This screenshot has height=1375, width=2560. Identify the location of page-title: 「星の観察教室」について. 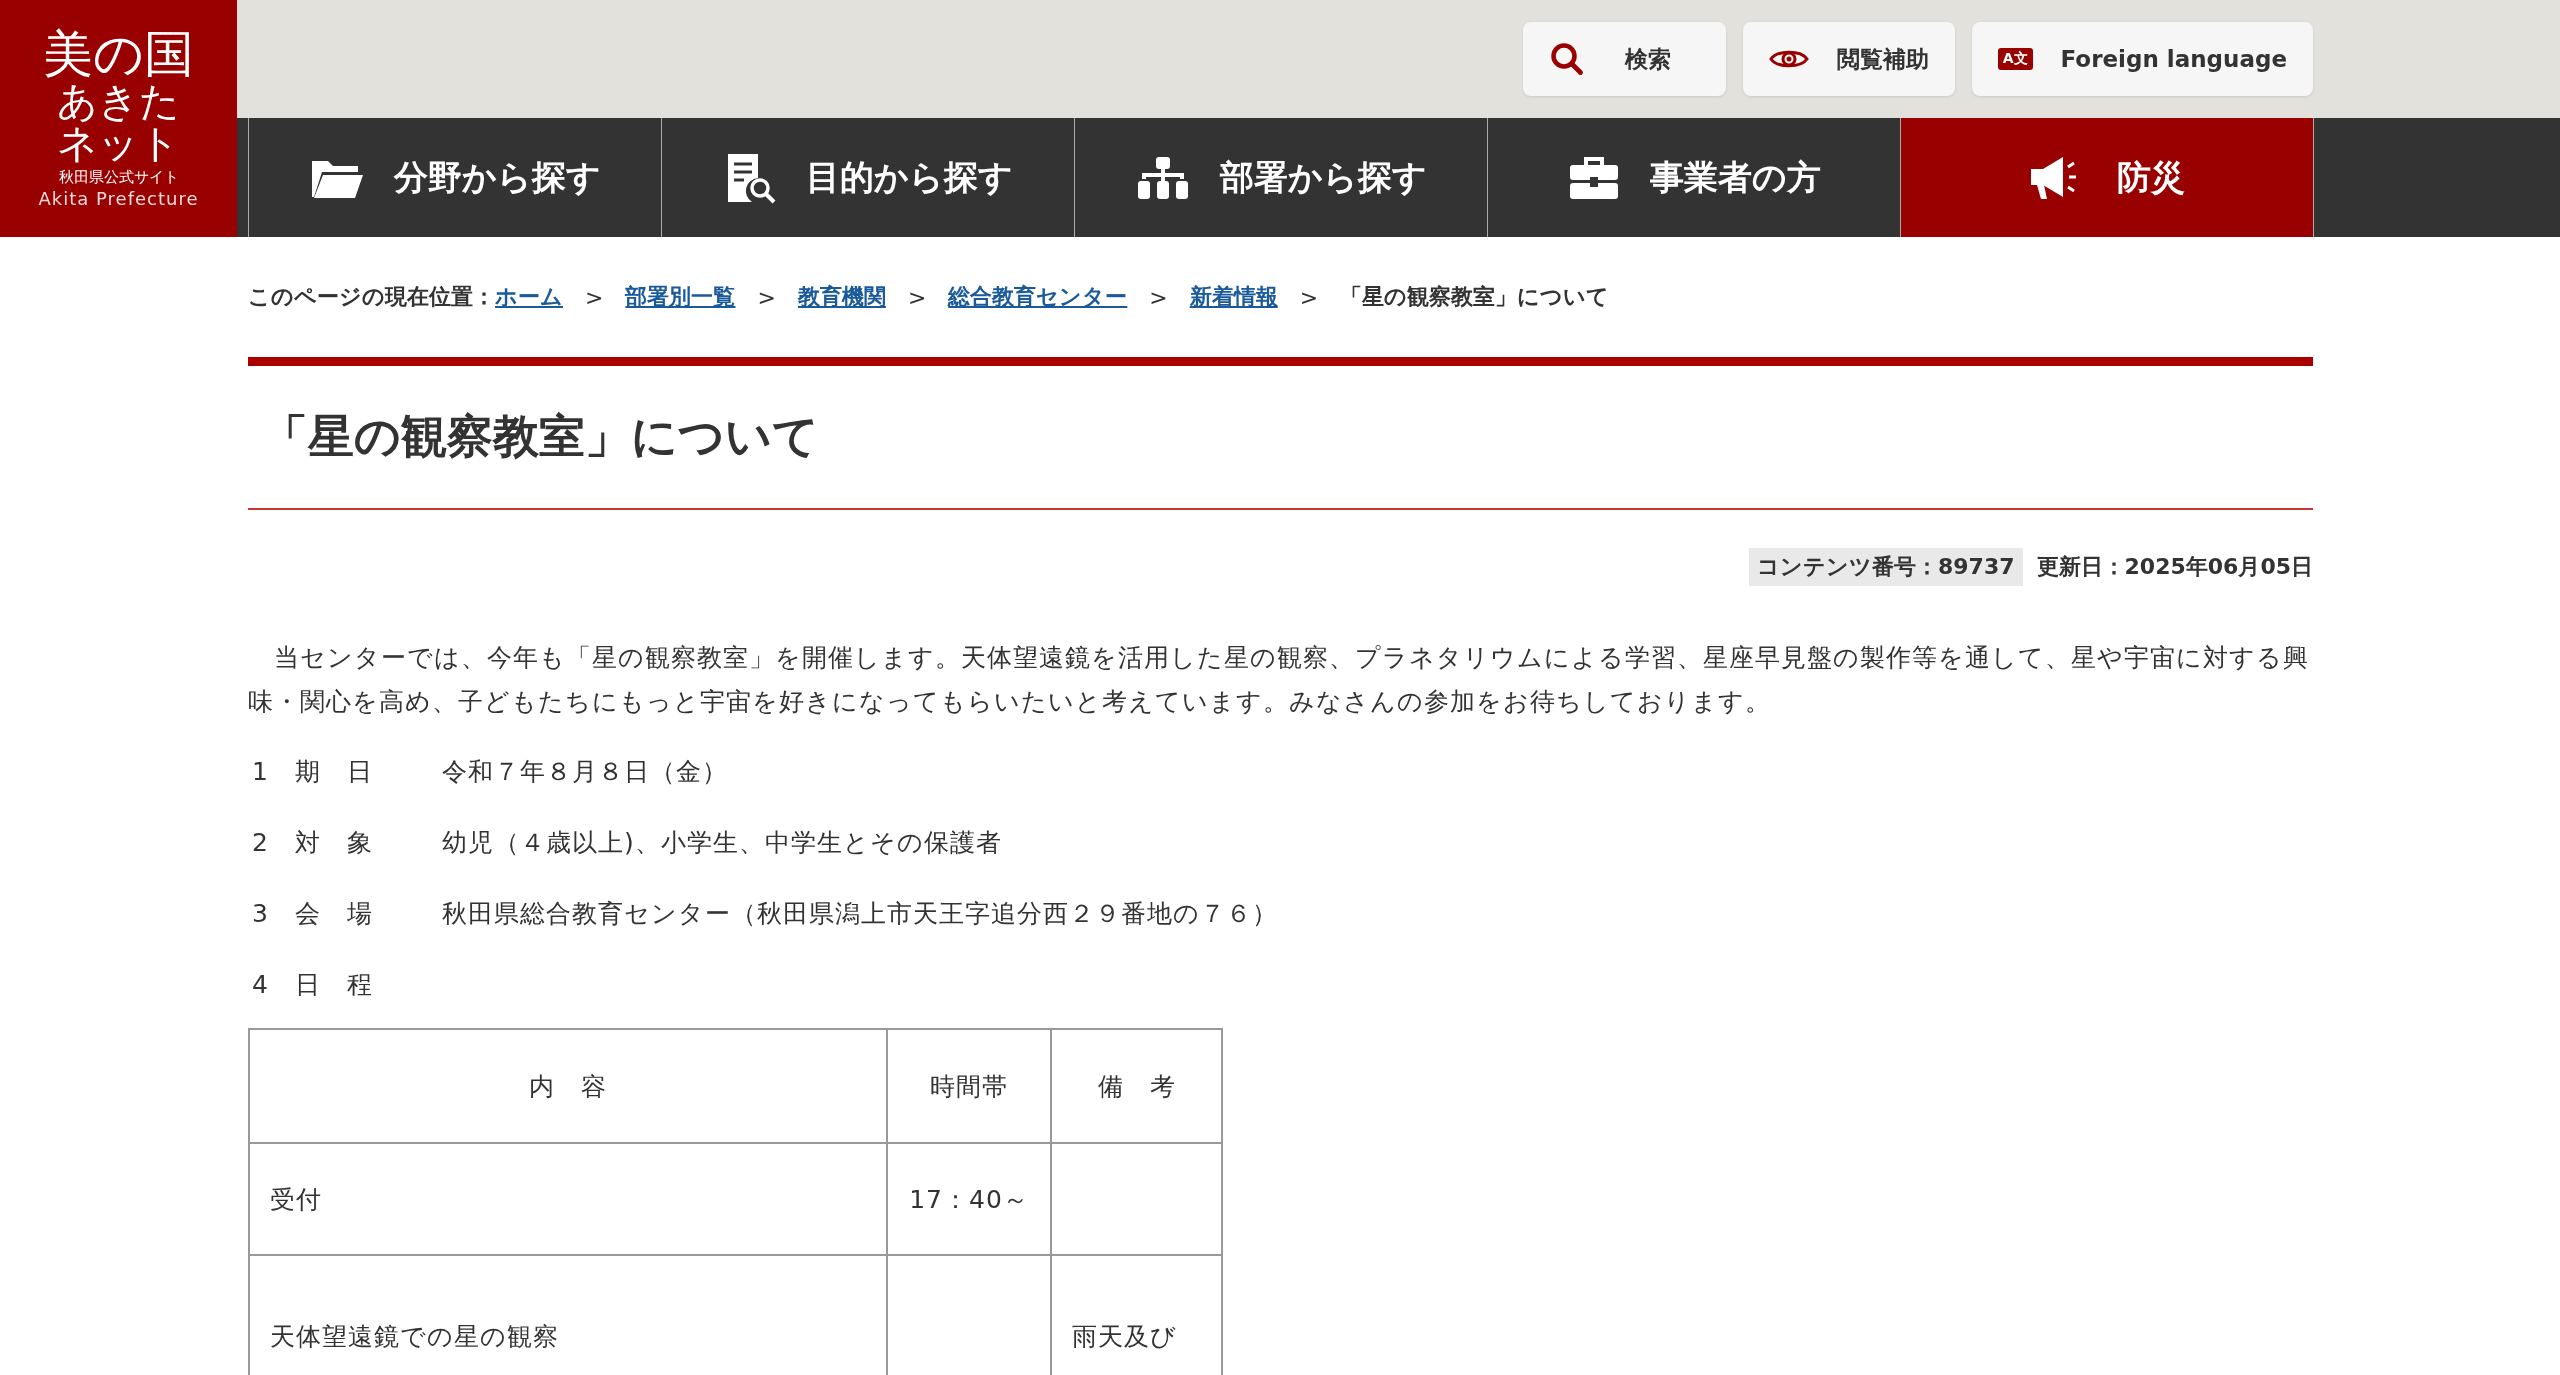
(1280, 433).